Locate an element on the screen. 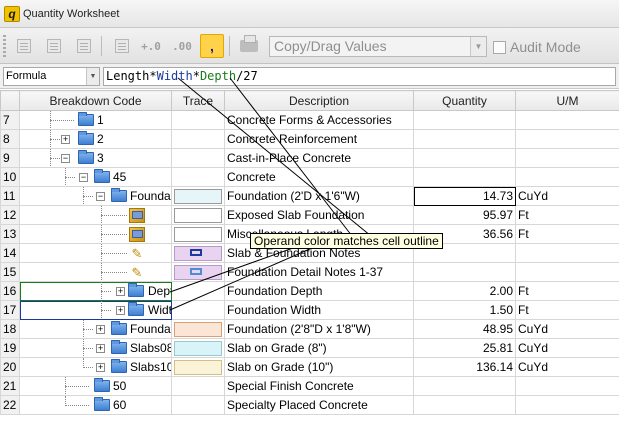  row-number: 21 is located at coordinates (10, 386).